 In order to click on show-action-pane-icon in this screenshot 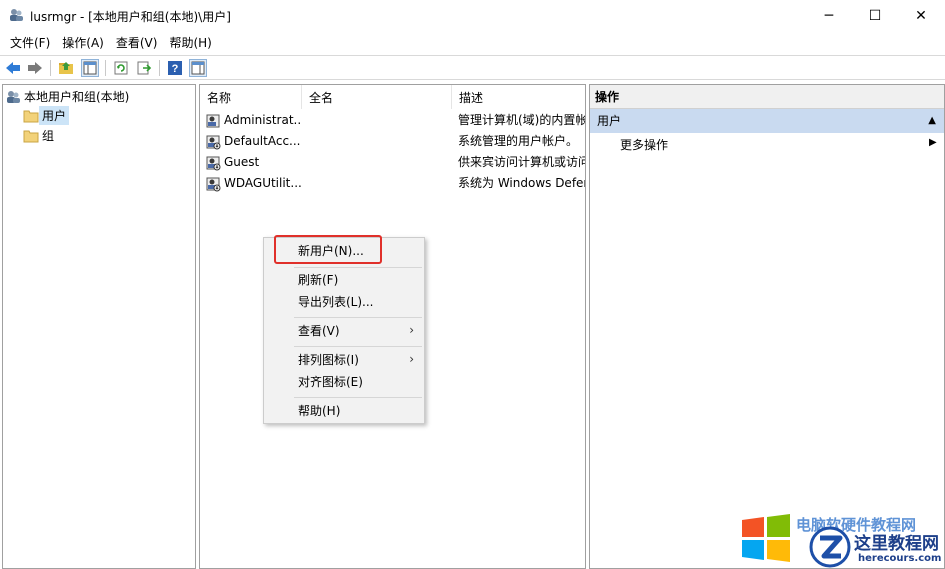, I will do `click(198, 68)`.